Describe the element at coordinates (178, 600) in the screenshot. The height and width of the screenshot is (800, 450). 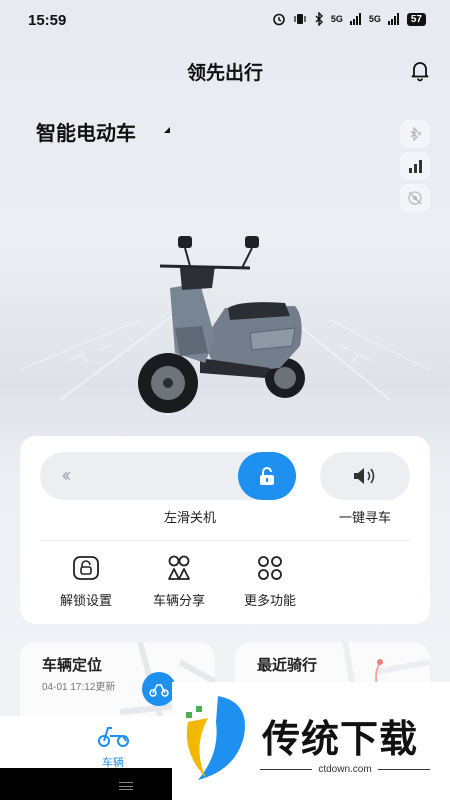
I see `vehicle-share-label: 车辆分享` at that location.